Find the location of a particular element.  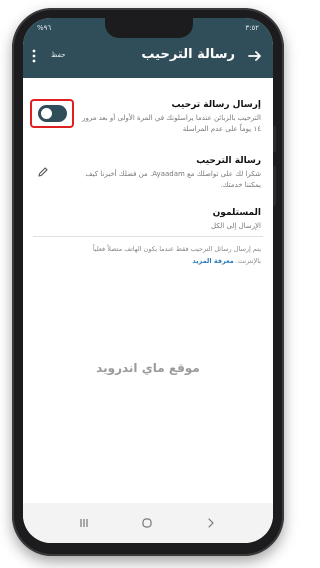

app-bar: حفظ رسالة الترحيب is located at coordinates (148, 58).